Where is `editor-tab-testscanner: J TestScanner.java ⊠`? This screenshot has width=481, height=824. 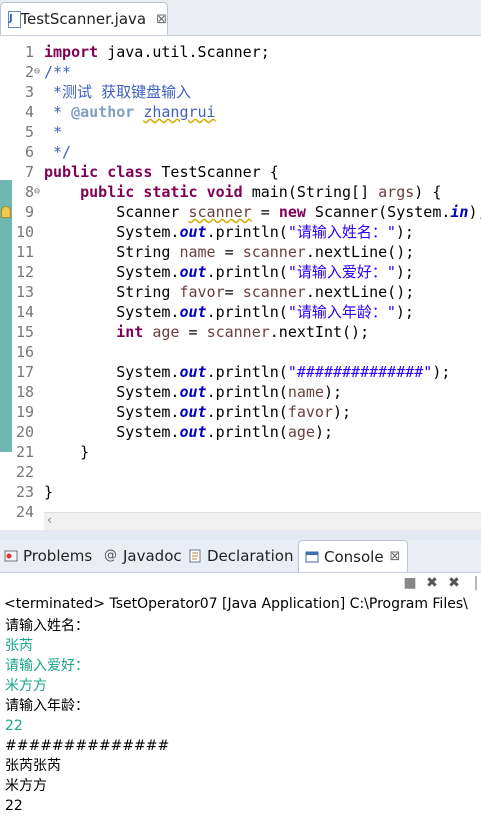 editor-tab-testscanner: J TestScanner.java ⊠ is located at coordinates (84, 18).